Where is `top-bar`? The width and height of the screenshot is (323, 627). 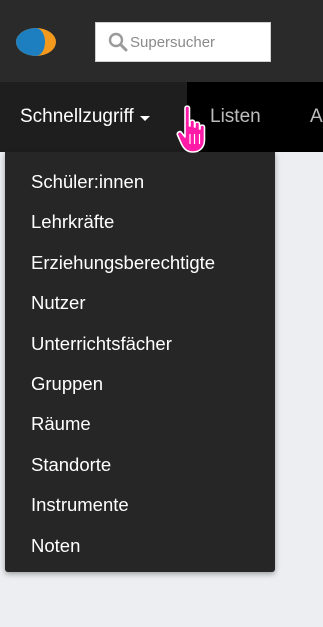 top-bar is located at coordinates (161, 41).